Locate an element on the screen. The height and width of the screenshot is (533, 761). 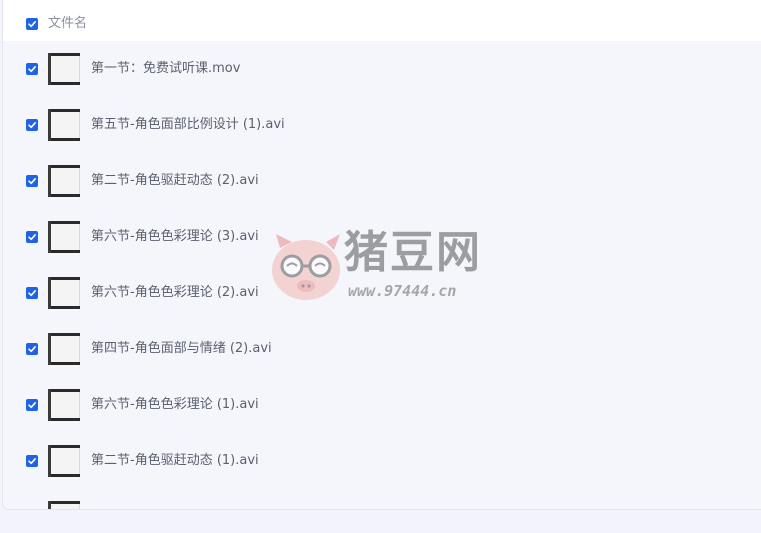
file-name: 第四节-角色面部与情绪 (2).avi is located at coordinates (181, 349).